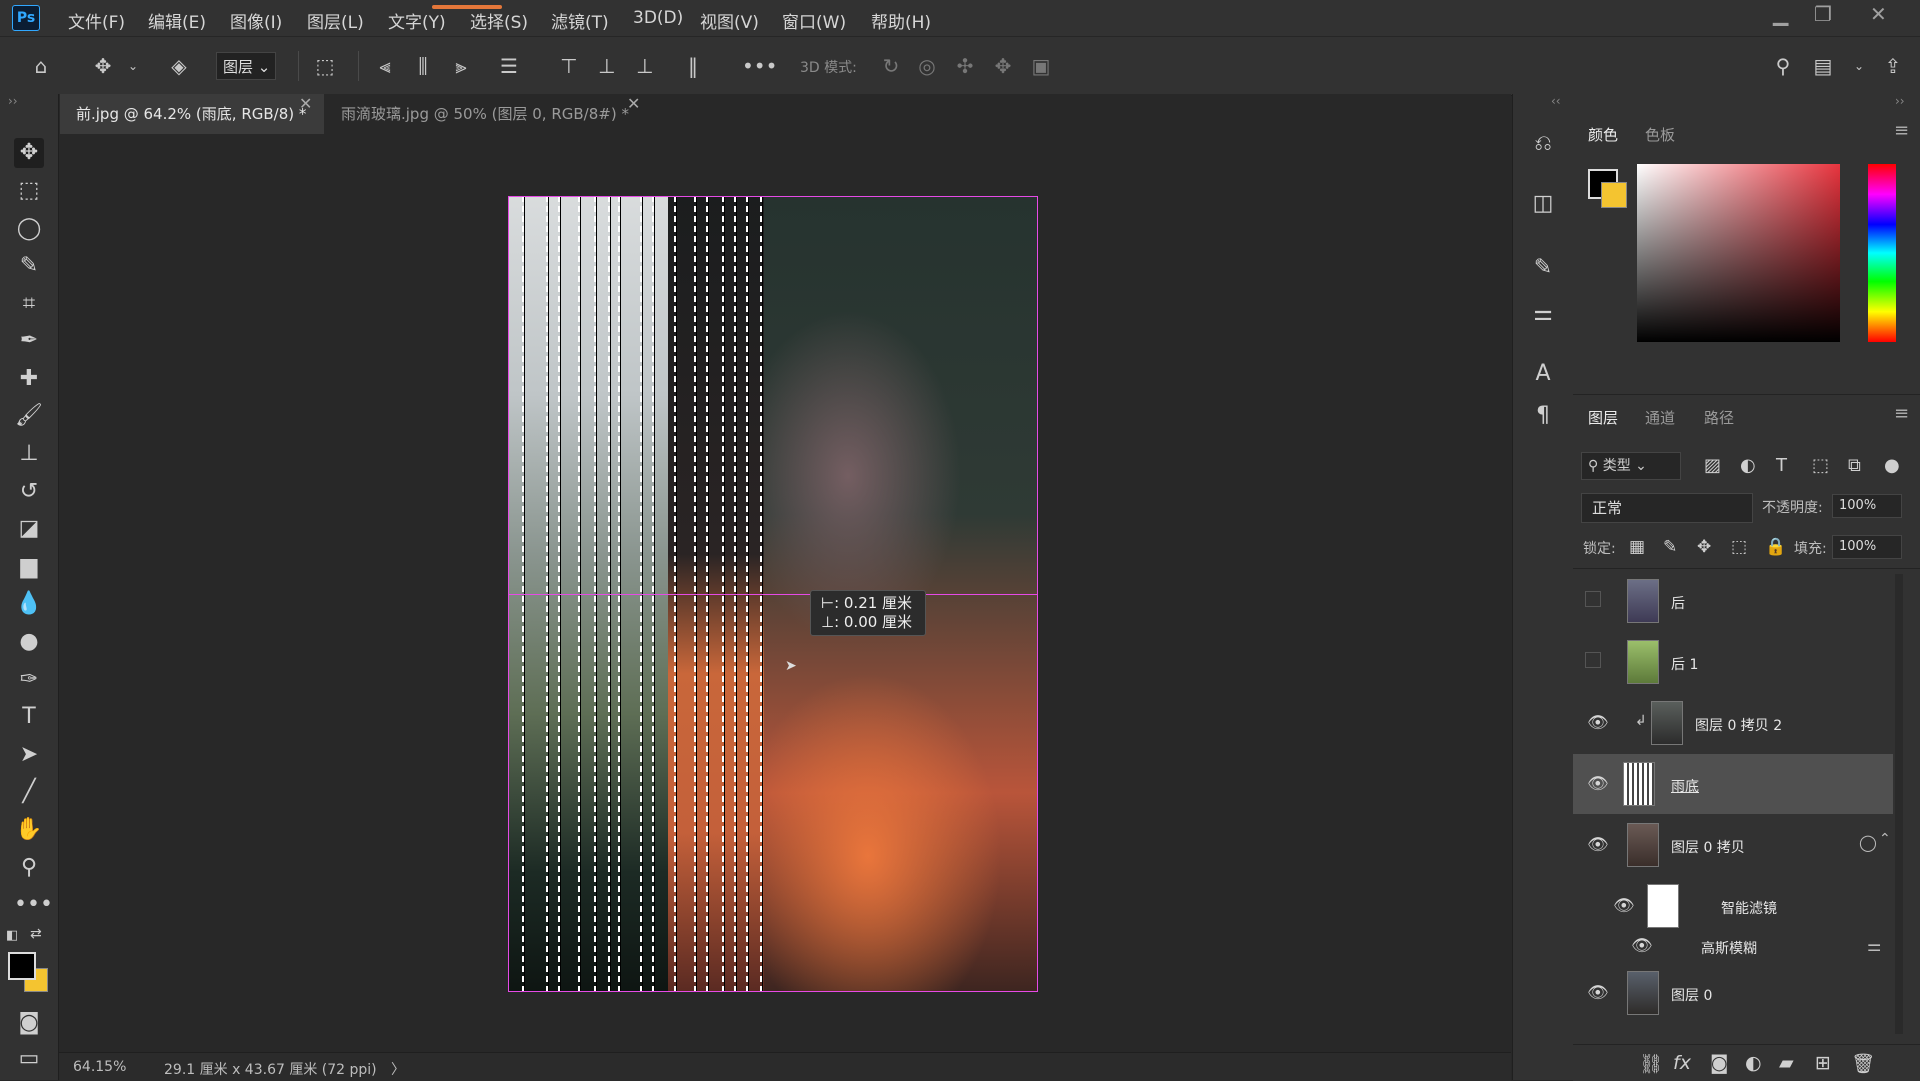  Describe the element at coordinates (179, 66) in the screenshot. I see `auto-select-icon: ◈` at that location.